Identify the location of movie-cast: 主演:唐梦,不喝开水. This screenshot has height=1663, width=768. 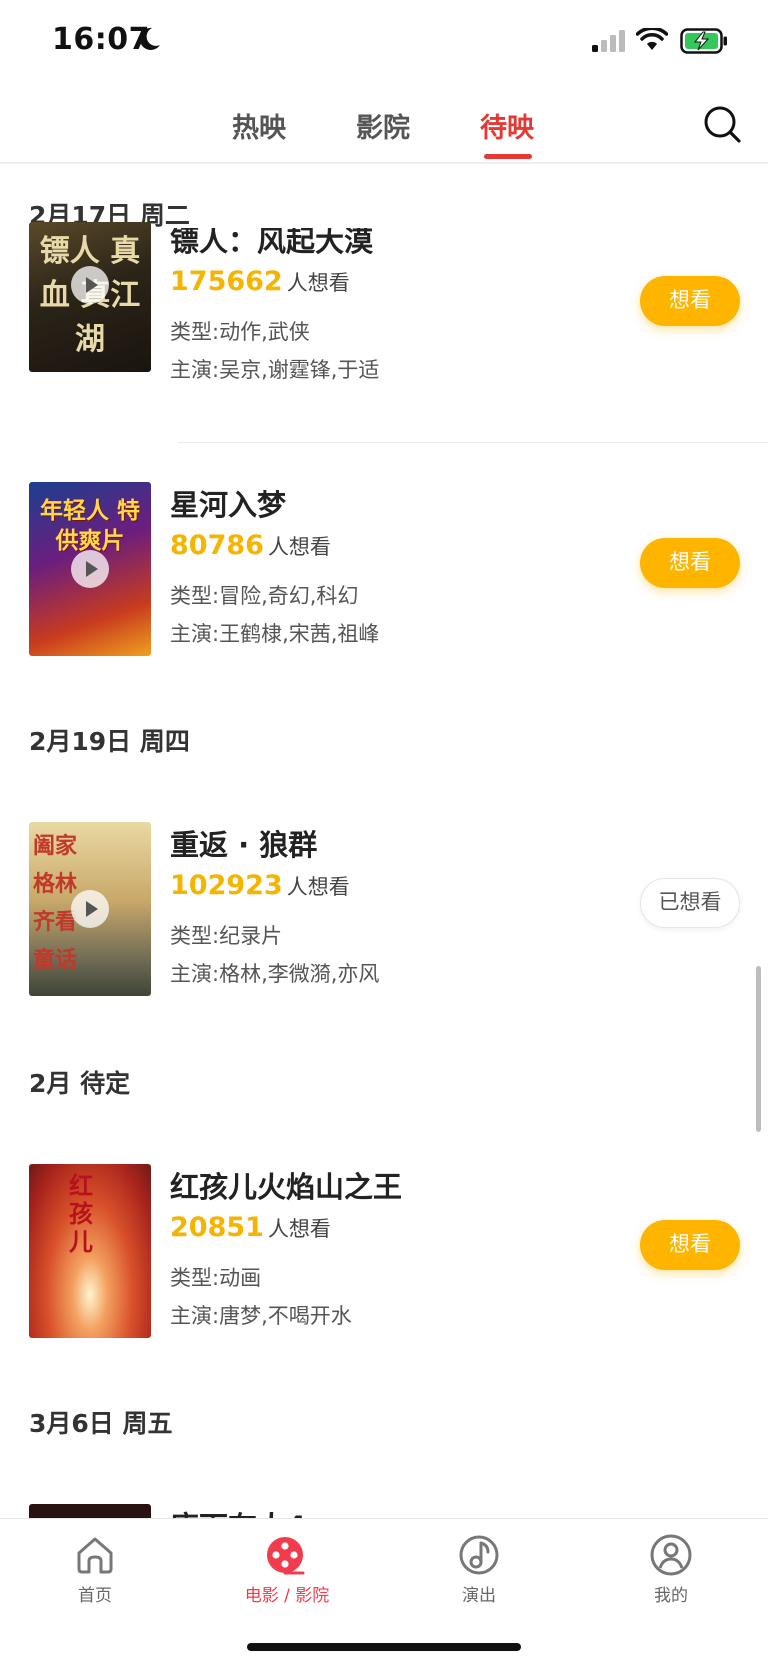
(261, 1316).